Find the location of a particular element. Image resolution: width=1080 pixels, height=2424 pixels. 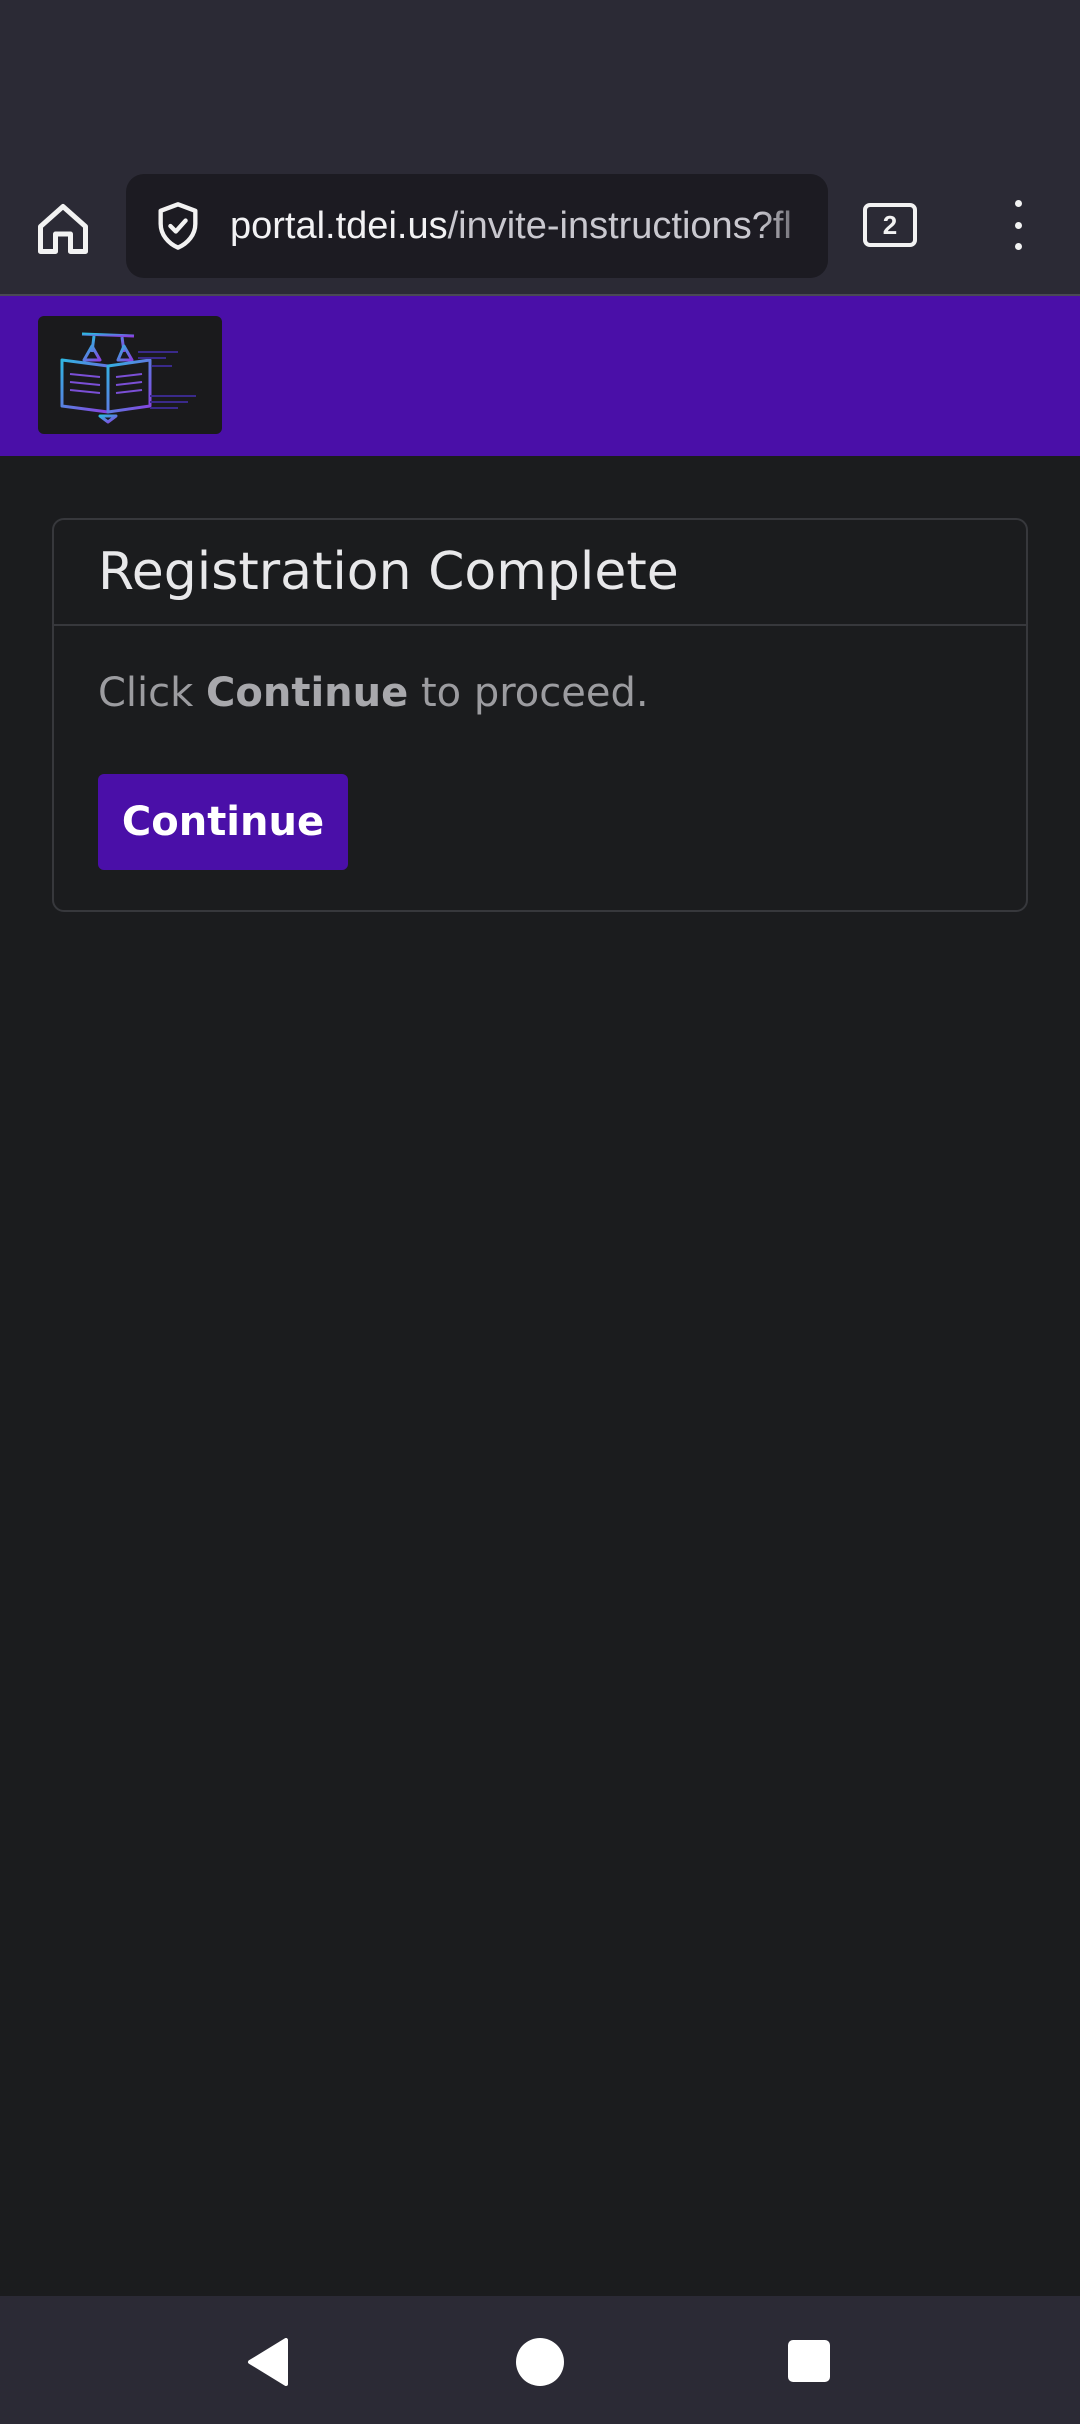

system-nav-bar is located at coordinates (540, 2360).